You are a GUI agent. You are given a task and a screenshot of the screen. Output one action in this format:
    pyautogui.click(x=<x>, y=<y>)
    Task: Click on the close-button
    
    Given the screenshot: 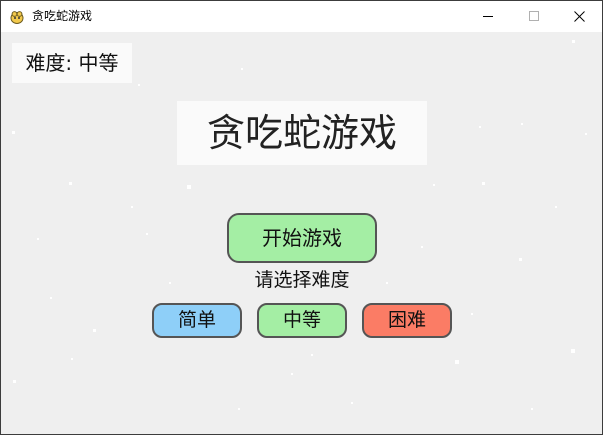 What is the action you would take?
    pyautogui.click(x=579, y=16)
    